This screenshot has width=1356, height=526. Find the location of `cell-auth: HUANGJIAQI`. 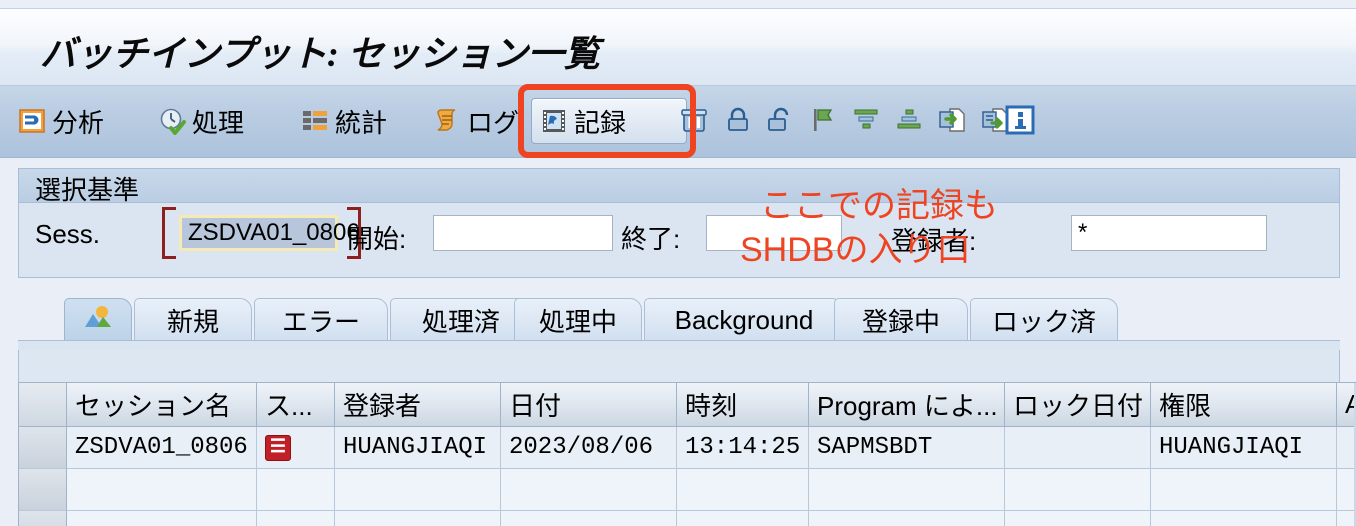

cell-auth: HUANGJIAQI is located at coordinates (1244, 448).